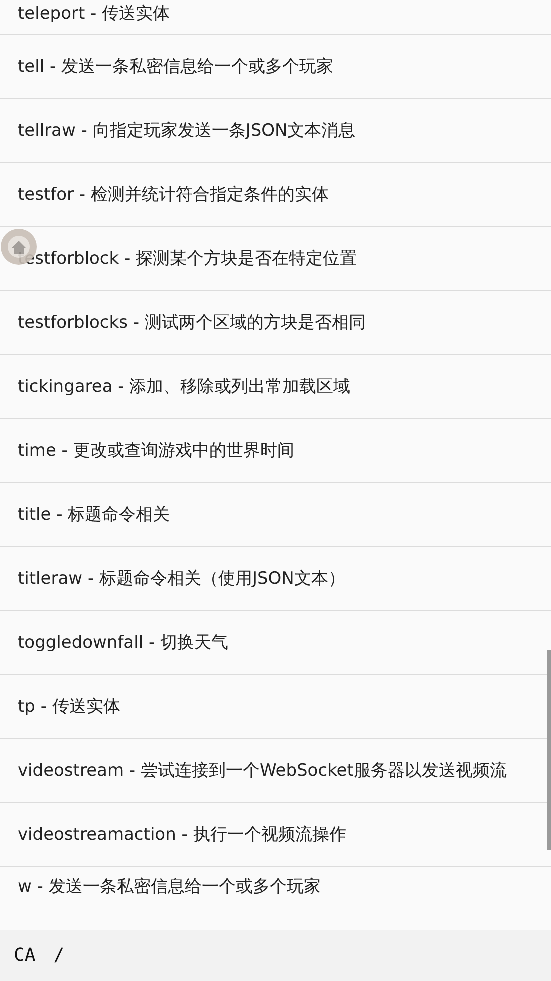 This screenshot has height=981, width=551. Describe the element at coordinates (187, 130) in the screenshot. I see `command-item: tellraw - 向指定玩家发送一条JSON文本消息` at that location.